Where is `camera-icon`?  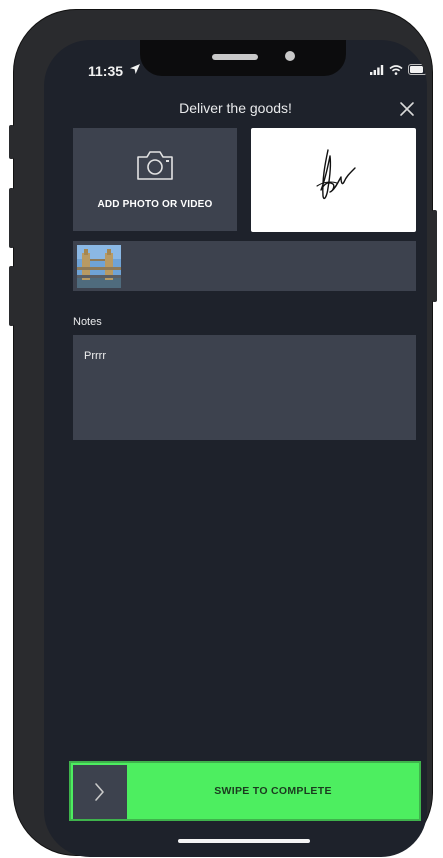 camera-icon is located at coordinates (155, 165).